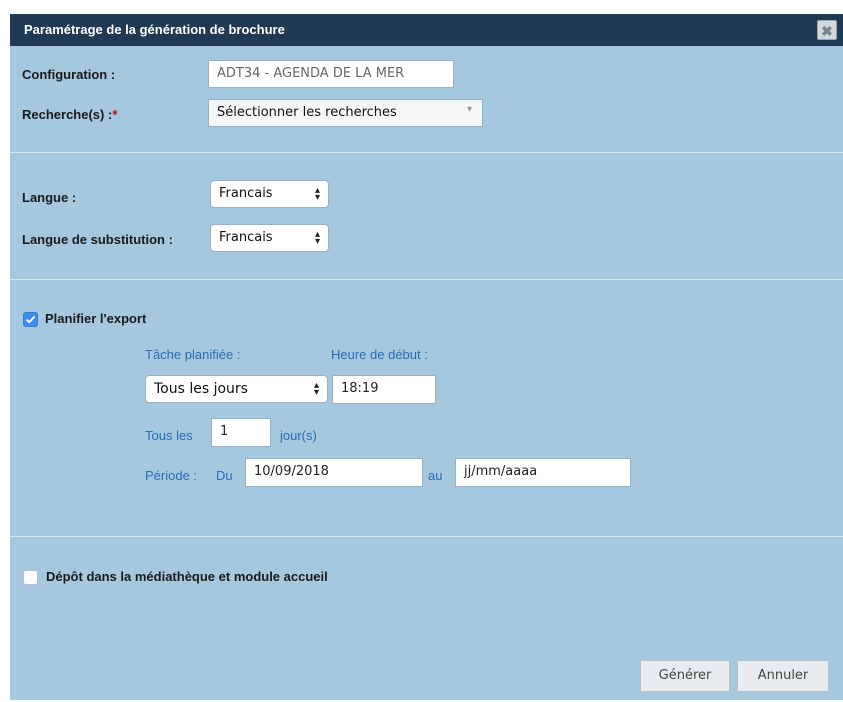 This screenshot has height=702, width=843. Describe the element at coordinates (384, 389) in the screenshot. I see `heure-debut-input: 18:19` at that location.